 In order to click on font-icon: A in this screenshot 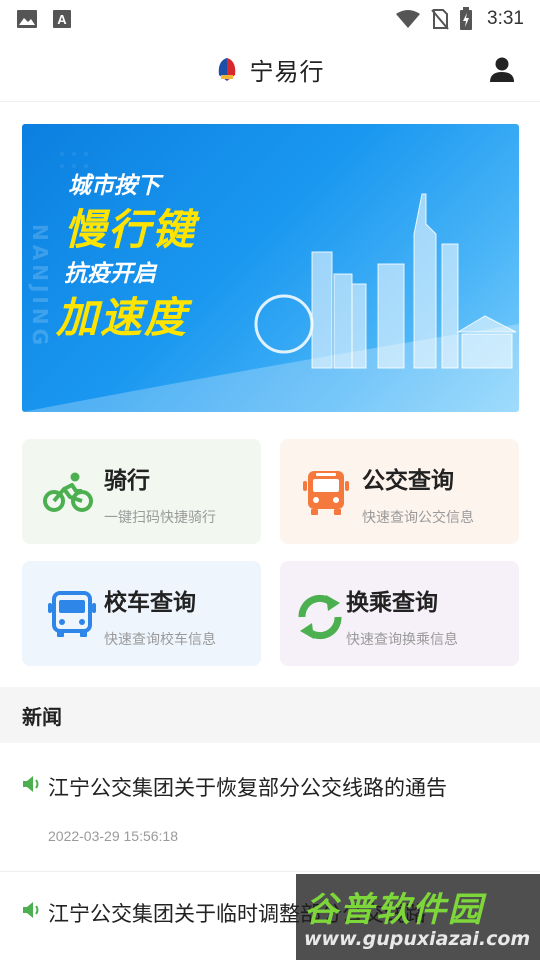, I will do `click(62, 19)`.